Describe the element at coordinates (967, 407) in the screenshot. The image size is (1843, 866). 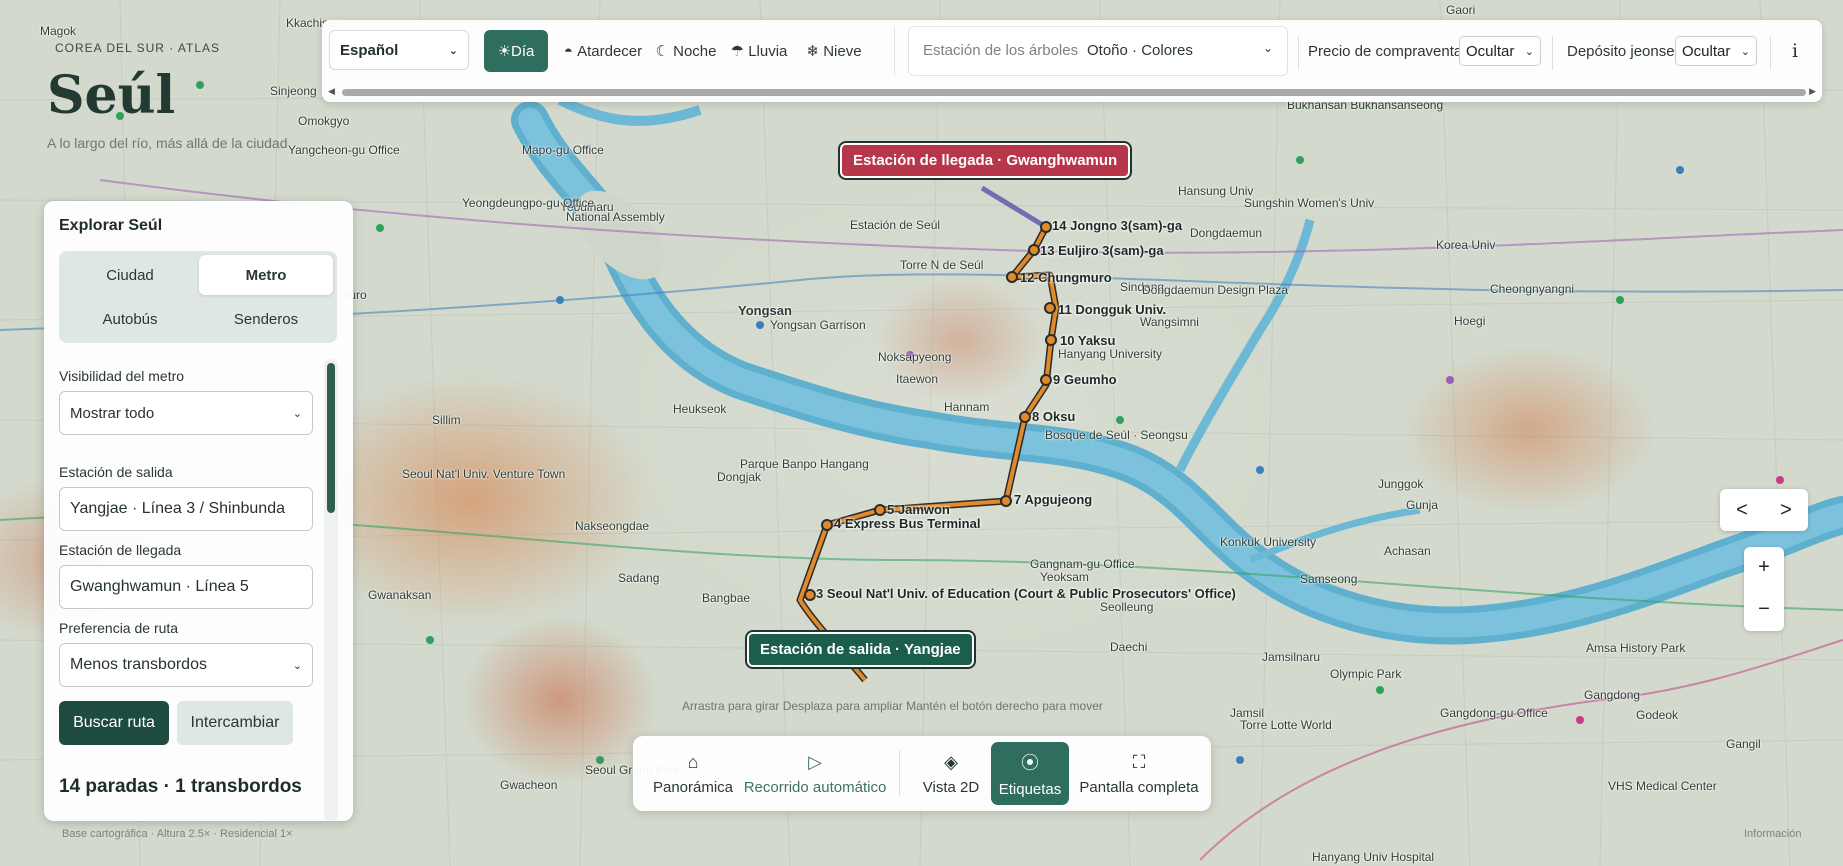
I see `map-place-label: Hannam` at that location.